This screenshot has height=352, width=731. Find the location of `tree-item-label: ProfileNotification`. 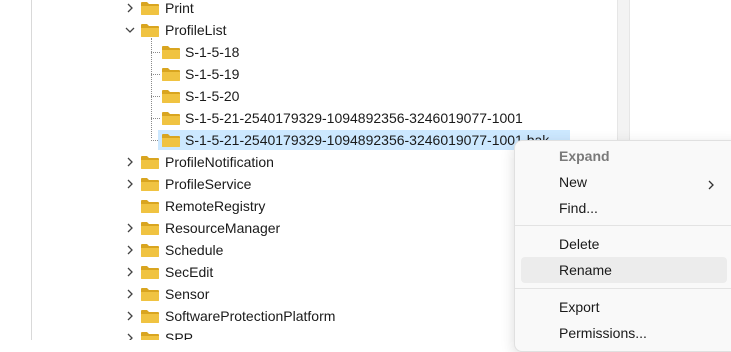

tree-item-label: ProfileNotification is located at coordinates (219, 162).